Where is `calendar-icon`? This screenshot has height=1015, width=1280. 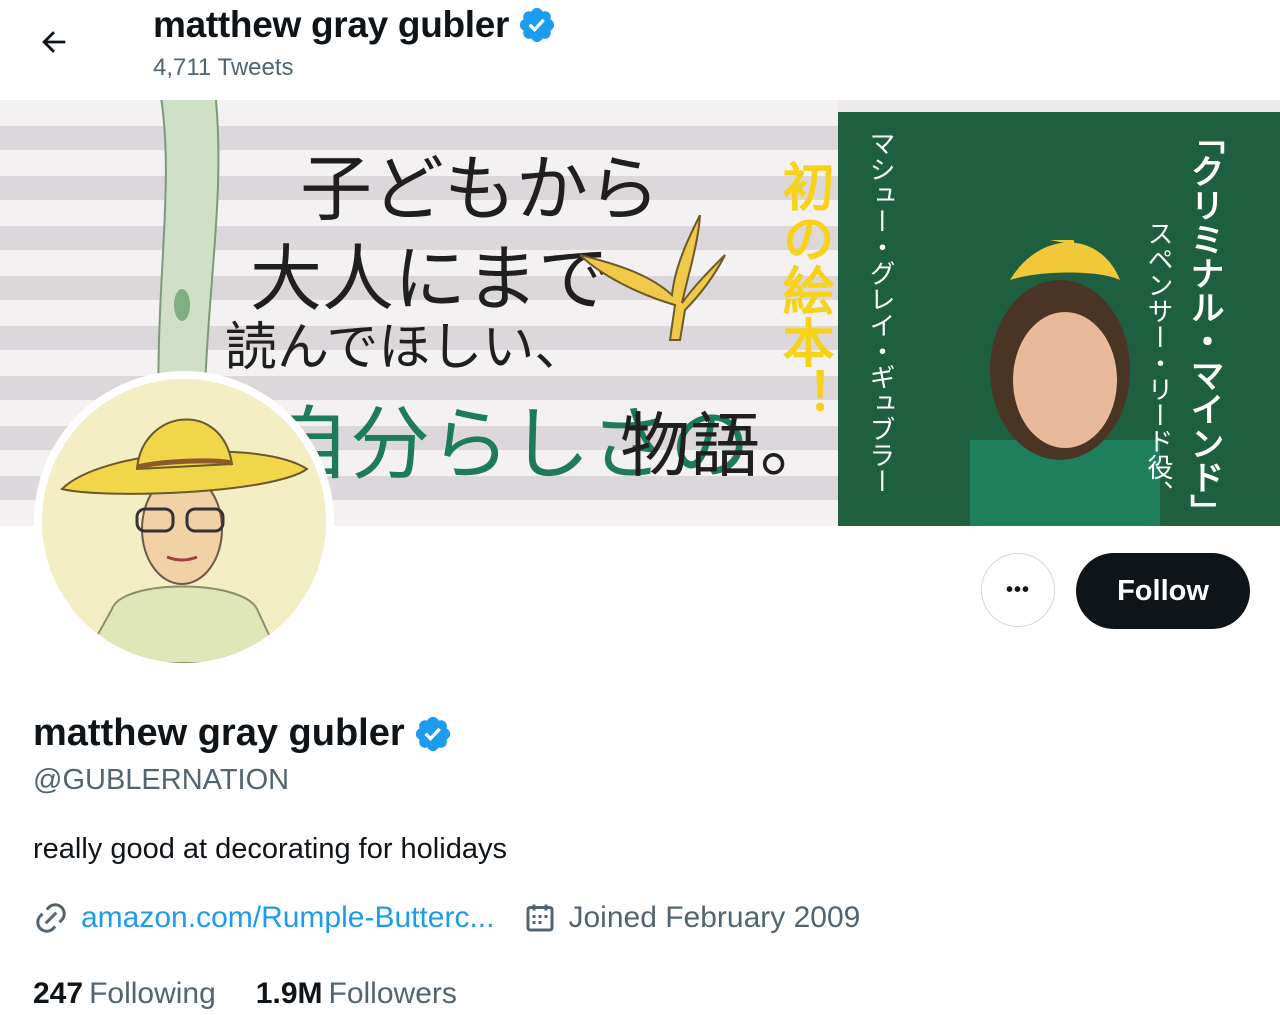 calendar-icon is located at coordinates (540, 918).